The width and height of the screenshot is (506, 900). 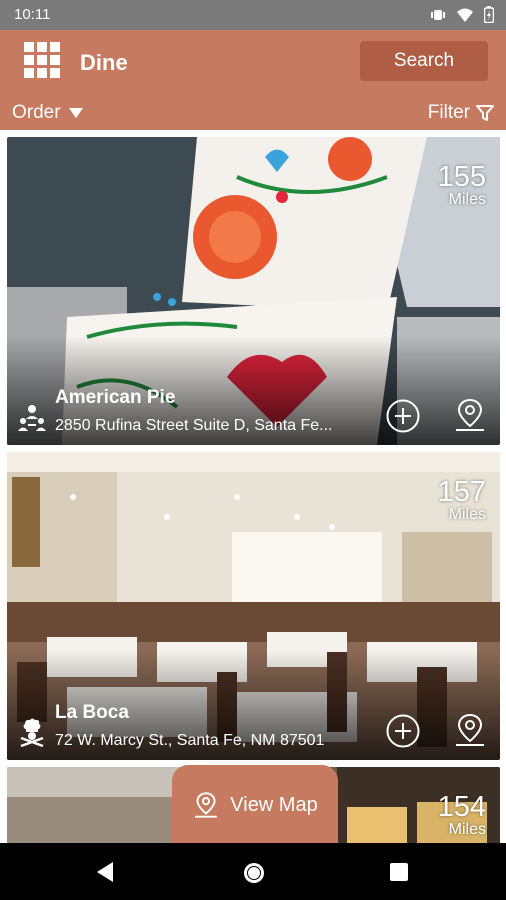 I want to click on battery-icon, so click(x=489, y=14).